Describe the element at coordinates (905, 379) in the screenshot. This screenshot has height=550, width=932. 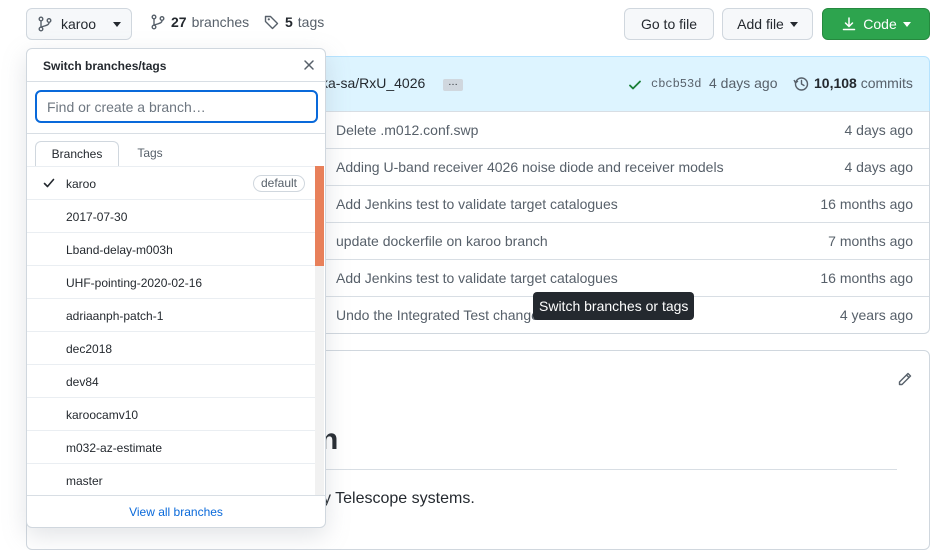
I see `pencil-icon` at that location.